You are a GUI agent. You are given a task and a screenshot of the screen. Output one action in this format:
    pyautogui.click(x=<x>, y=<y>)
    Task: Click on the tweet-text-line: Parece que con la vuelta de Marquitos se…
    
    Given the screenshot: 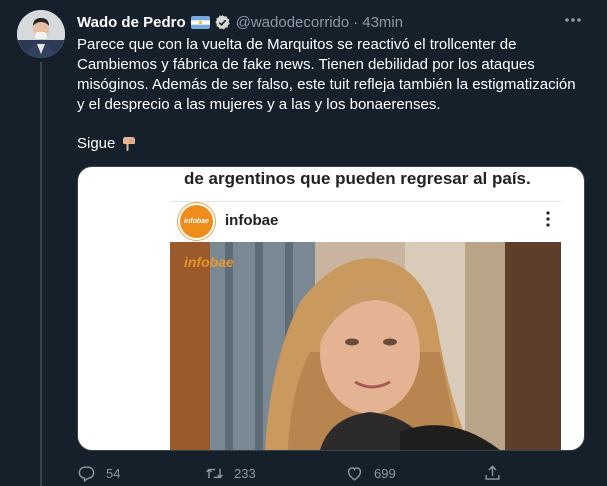 What is the action you would take?
    pyautogui.click(x=297, y=44)
    